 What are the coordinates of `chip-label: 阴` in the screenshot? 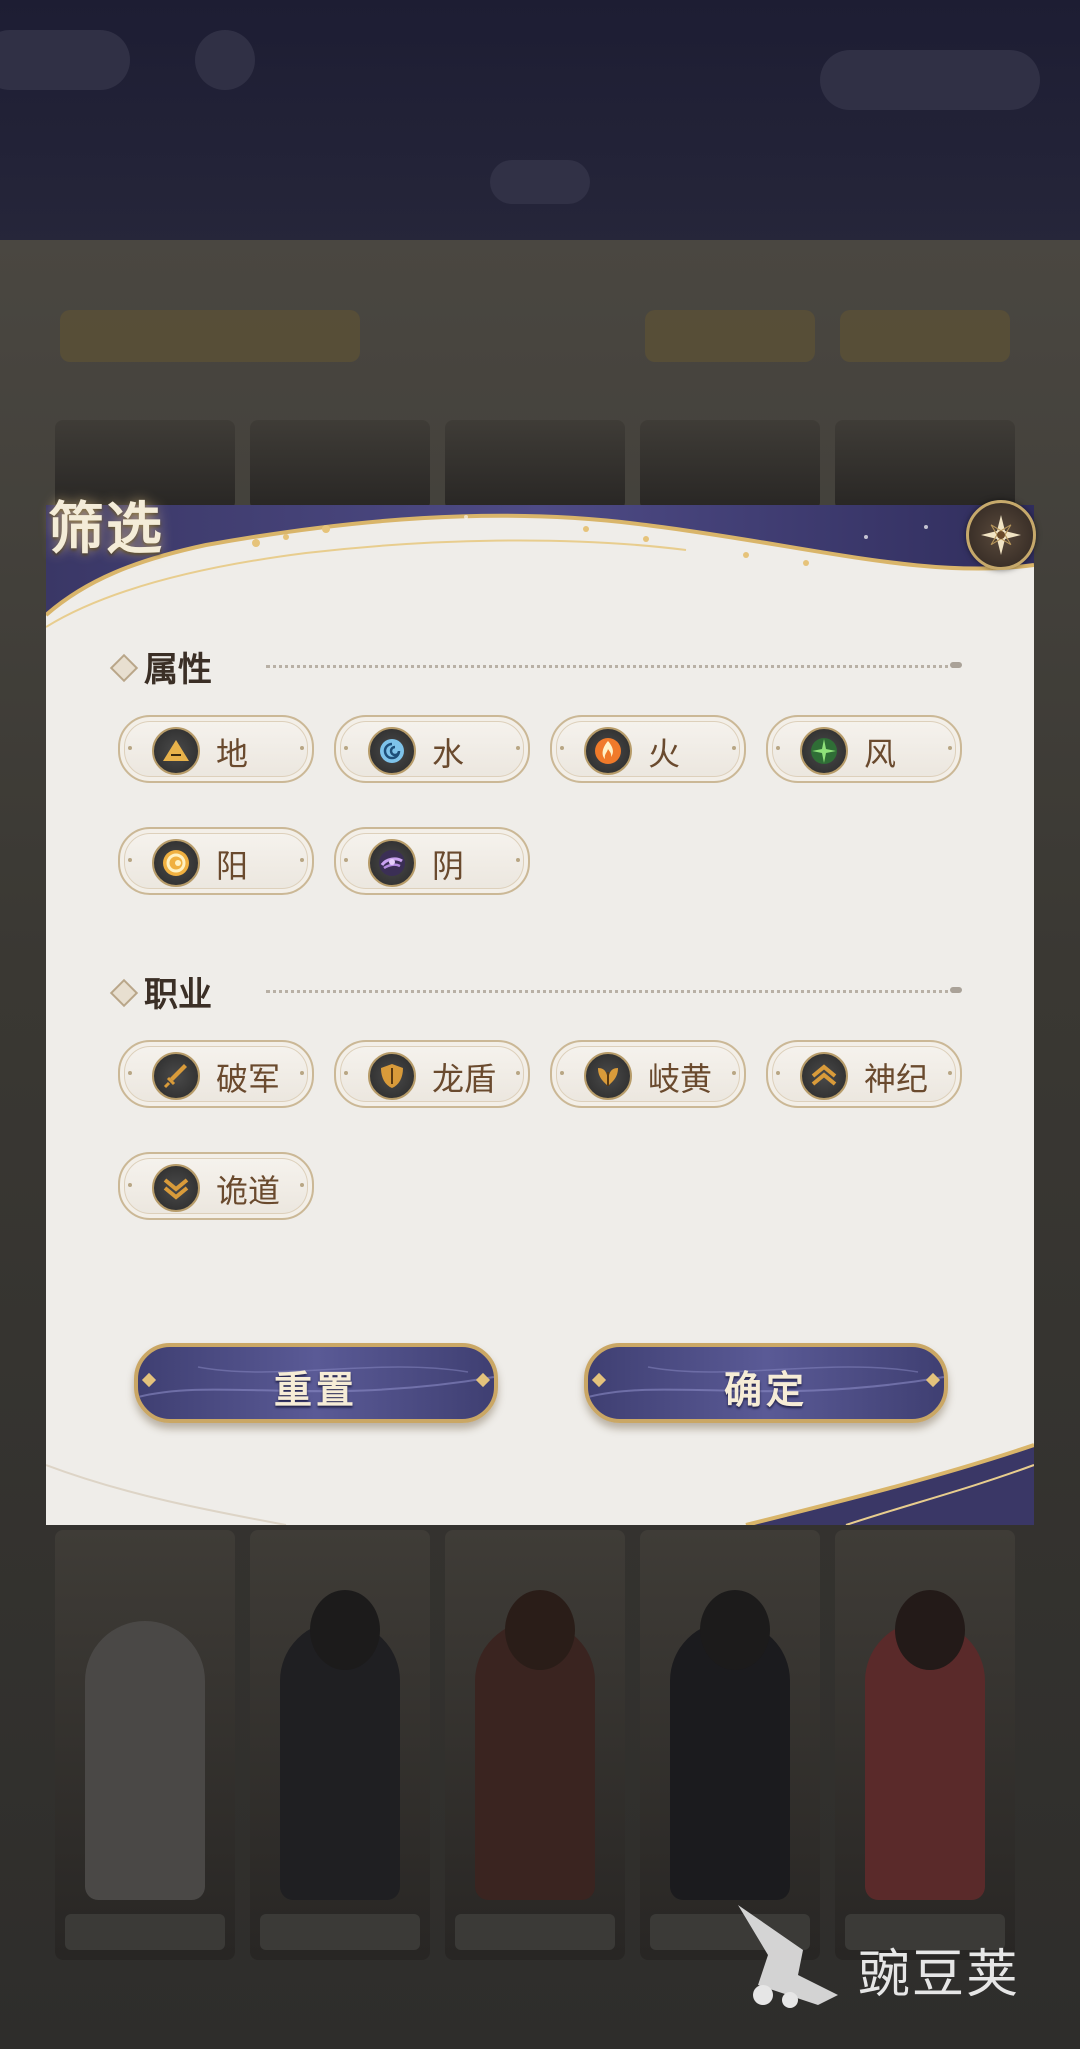 It's located at (448, 866).